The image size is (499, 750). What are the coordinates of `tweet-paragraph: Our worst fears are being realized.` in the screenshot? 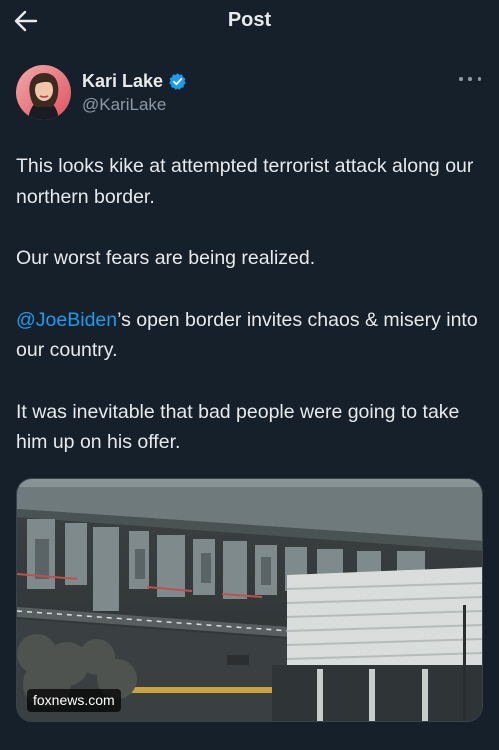 It's located at (166, 258).